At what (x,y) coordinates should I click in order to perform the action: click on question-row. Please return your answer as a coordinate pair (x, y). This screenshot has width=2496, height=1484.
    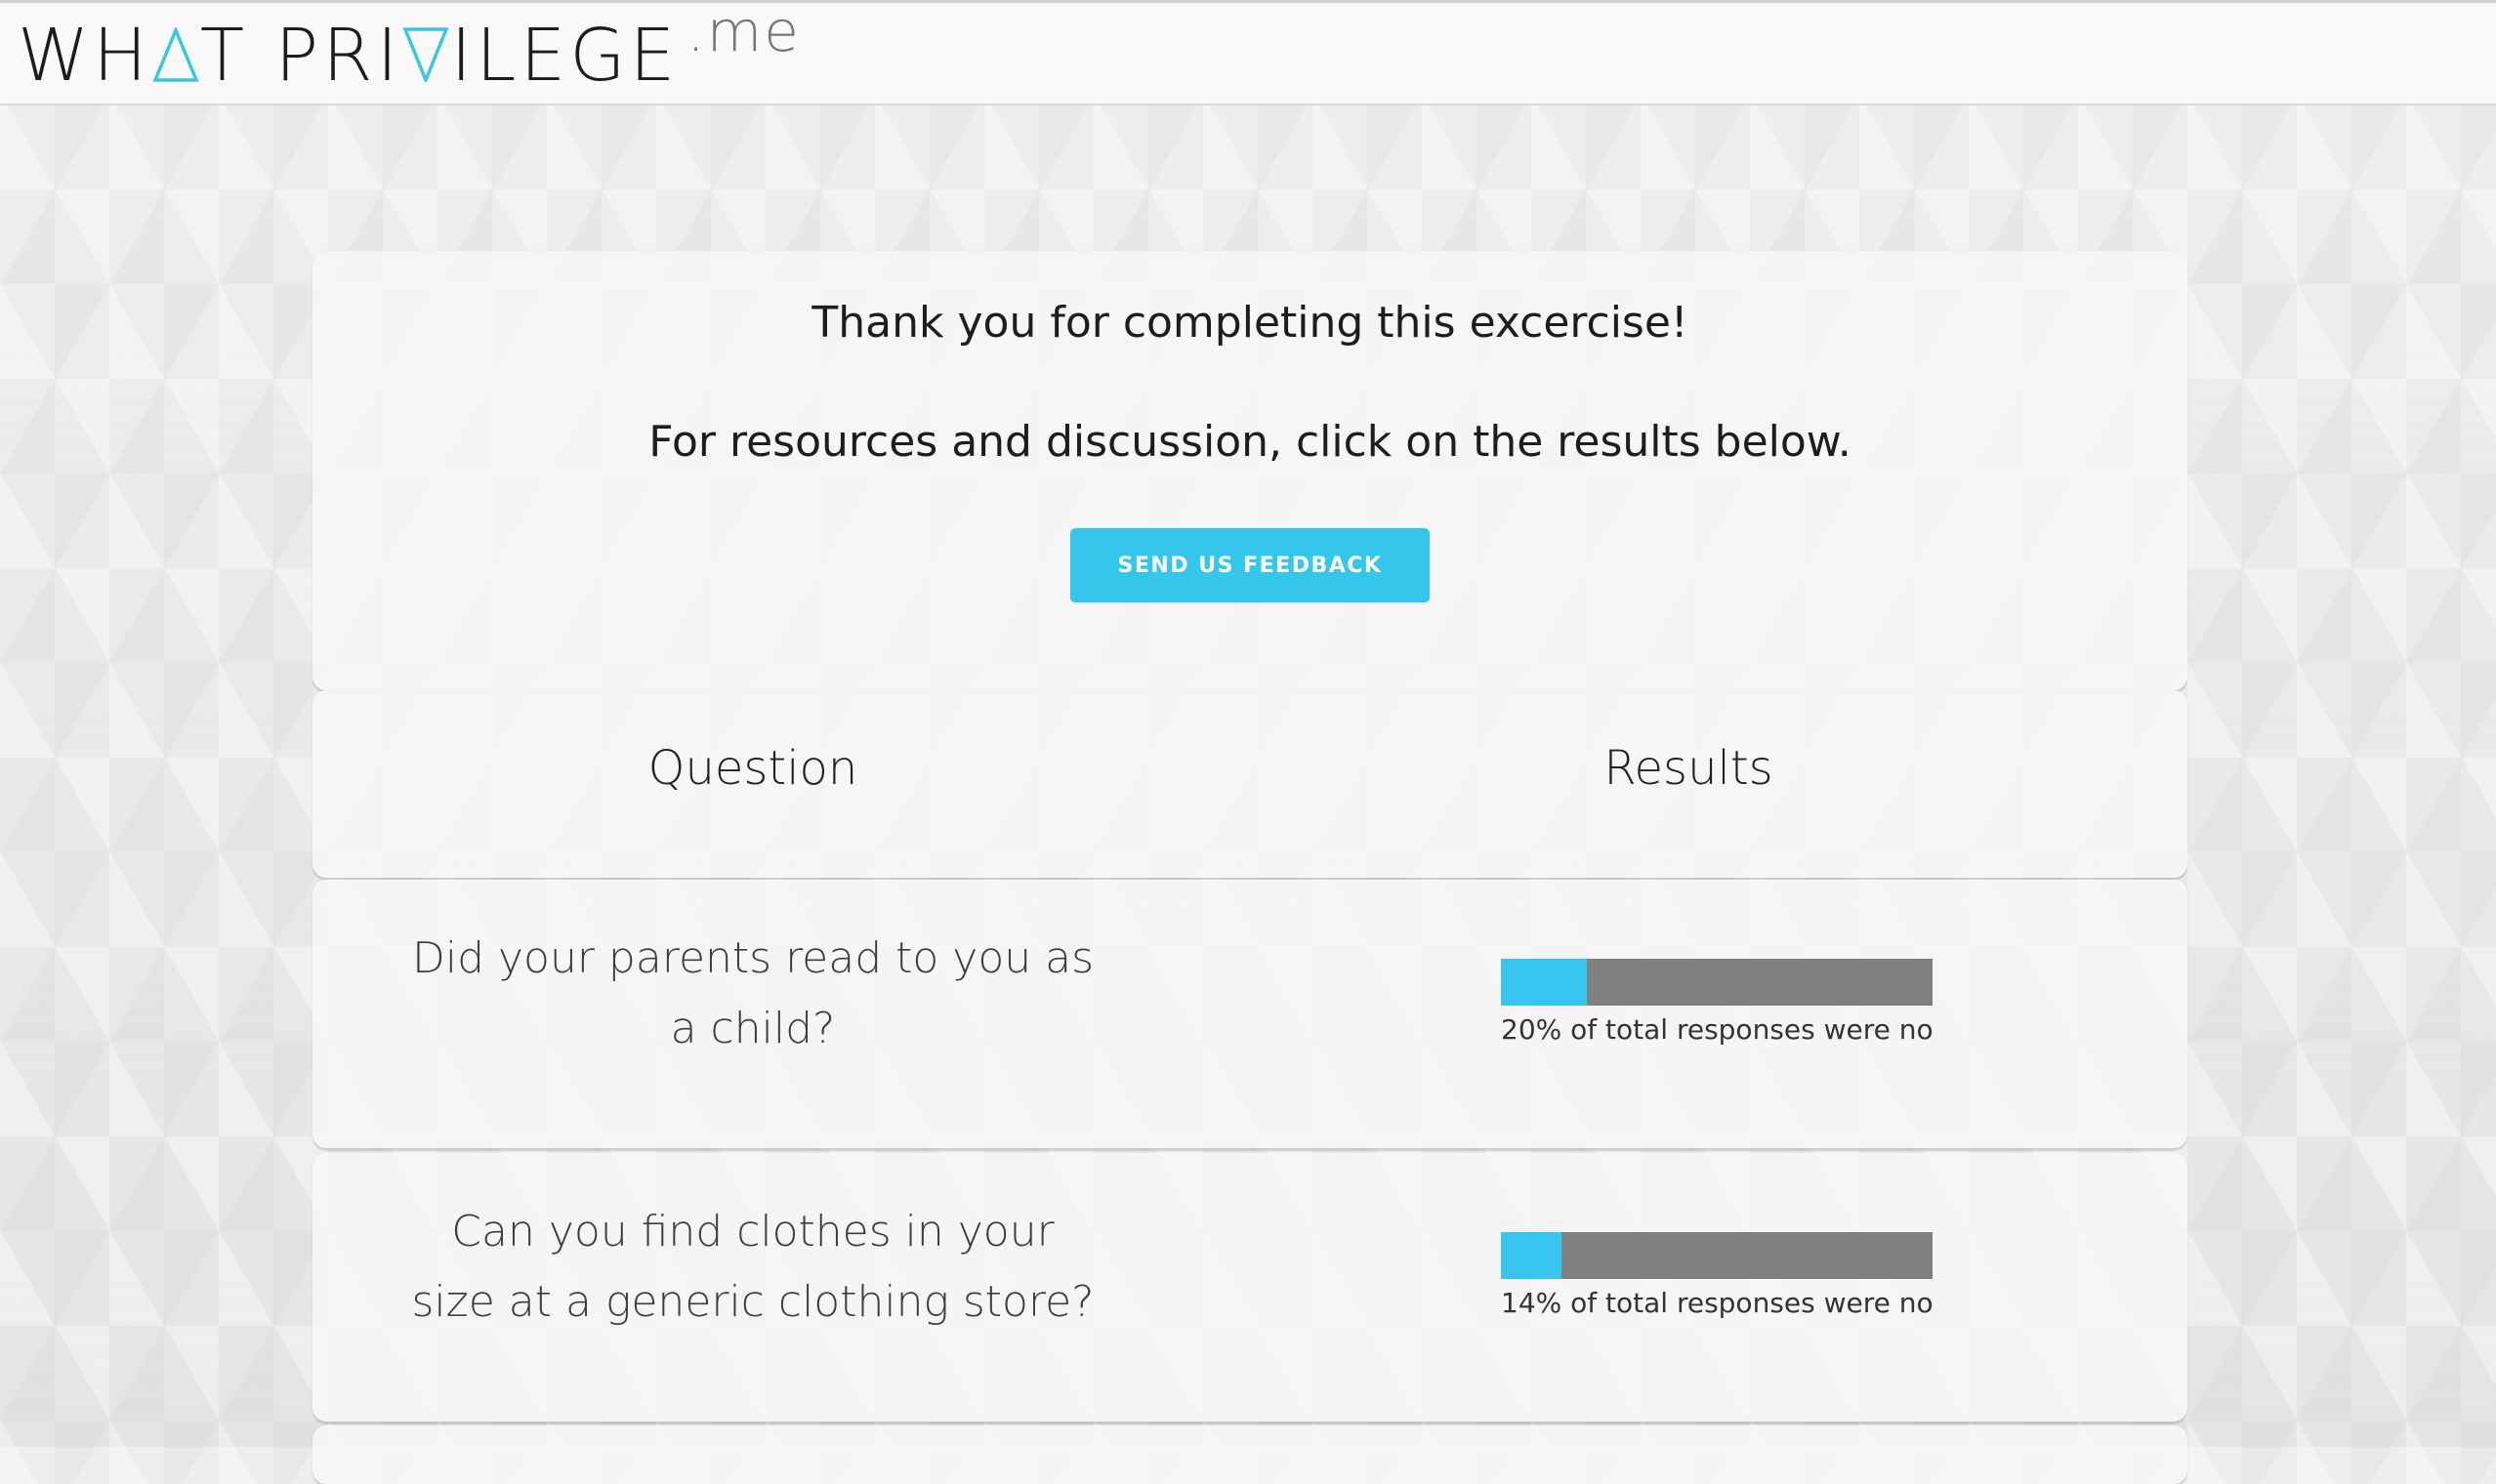
    Looking at the image, I should click on (1249, 1455).